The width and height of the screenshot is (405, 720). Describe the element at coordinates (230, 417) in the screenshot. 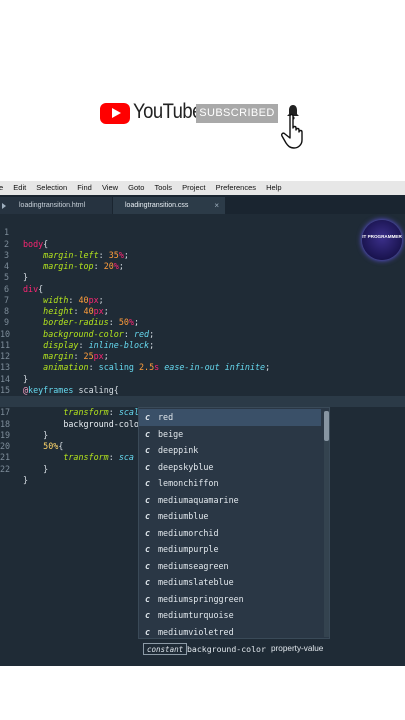

I see `autocomplete-item: c red` at that location.